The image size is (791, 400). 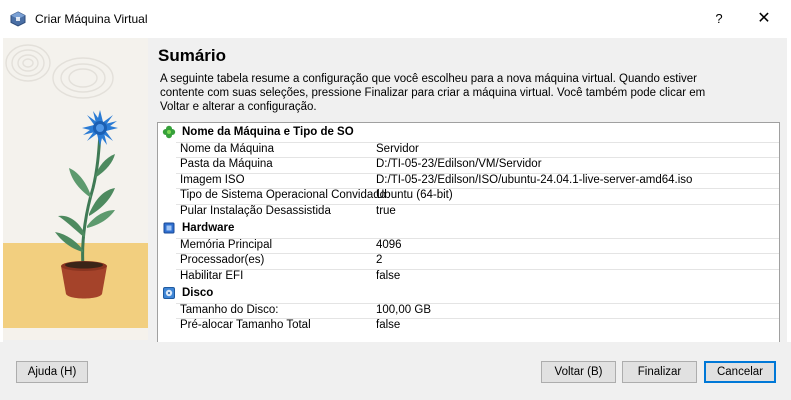 What do you see at coordinates (468, 228) in the screenshot?
I see `section-header-hardware: Hardware` at bounding box center [468, 228].